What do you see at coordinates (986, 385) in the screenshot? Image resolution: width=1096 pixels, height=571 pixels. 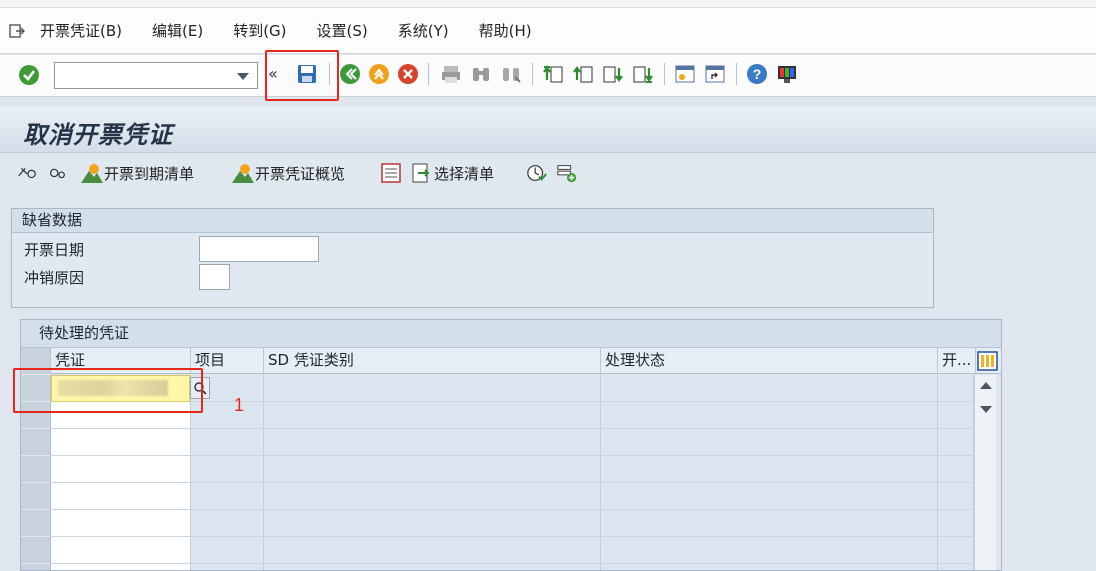 I see `scroll-up-icon` at bounding box center [986, 385].